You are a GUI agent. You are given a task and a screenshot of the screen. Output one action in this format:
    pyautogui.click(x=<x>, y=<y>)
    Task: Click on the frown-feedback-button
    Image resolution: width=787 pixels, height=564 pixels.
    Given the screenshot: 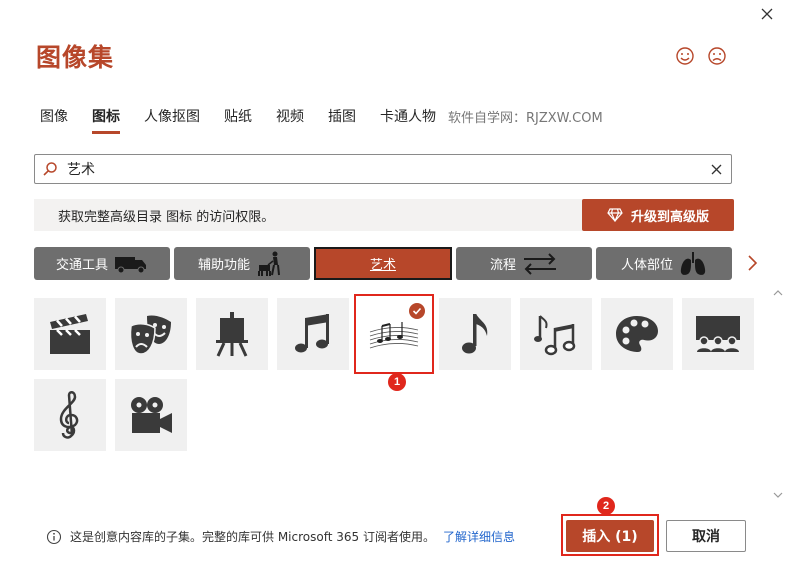 What is the action you would take?
    pyautogui.click(x=717, y=56)
    